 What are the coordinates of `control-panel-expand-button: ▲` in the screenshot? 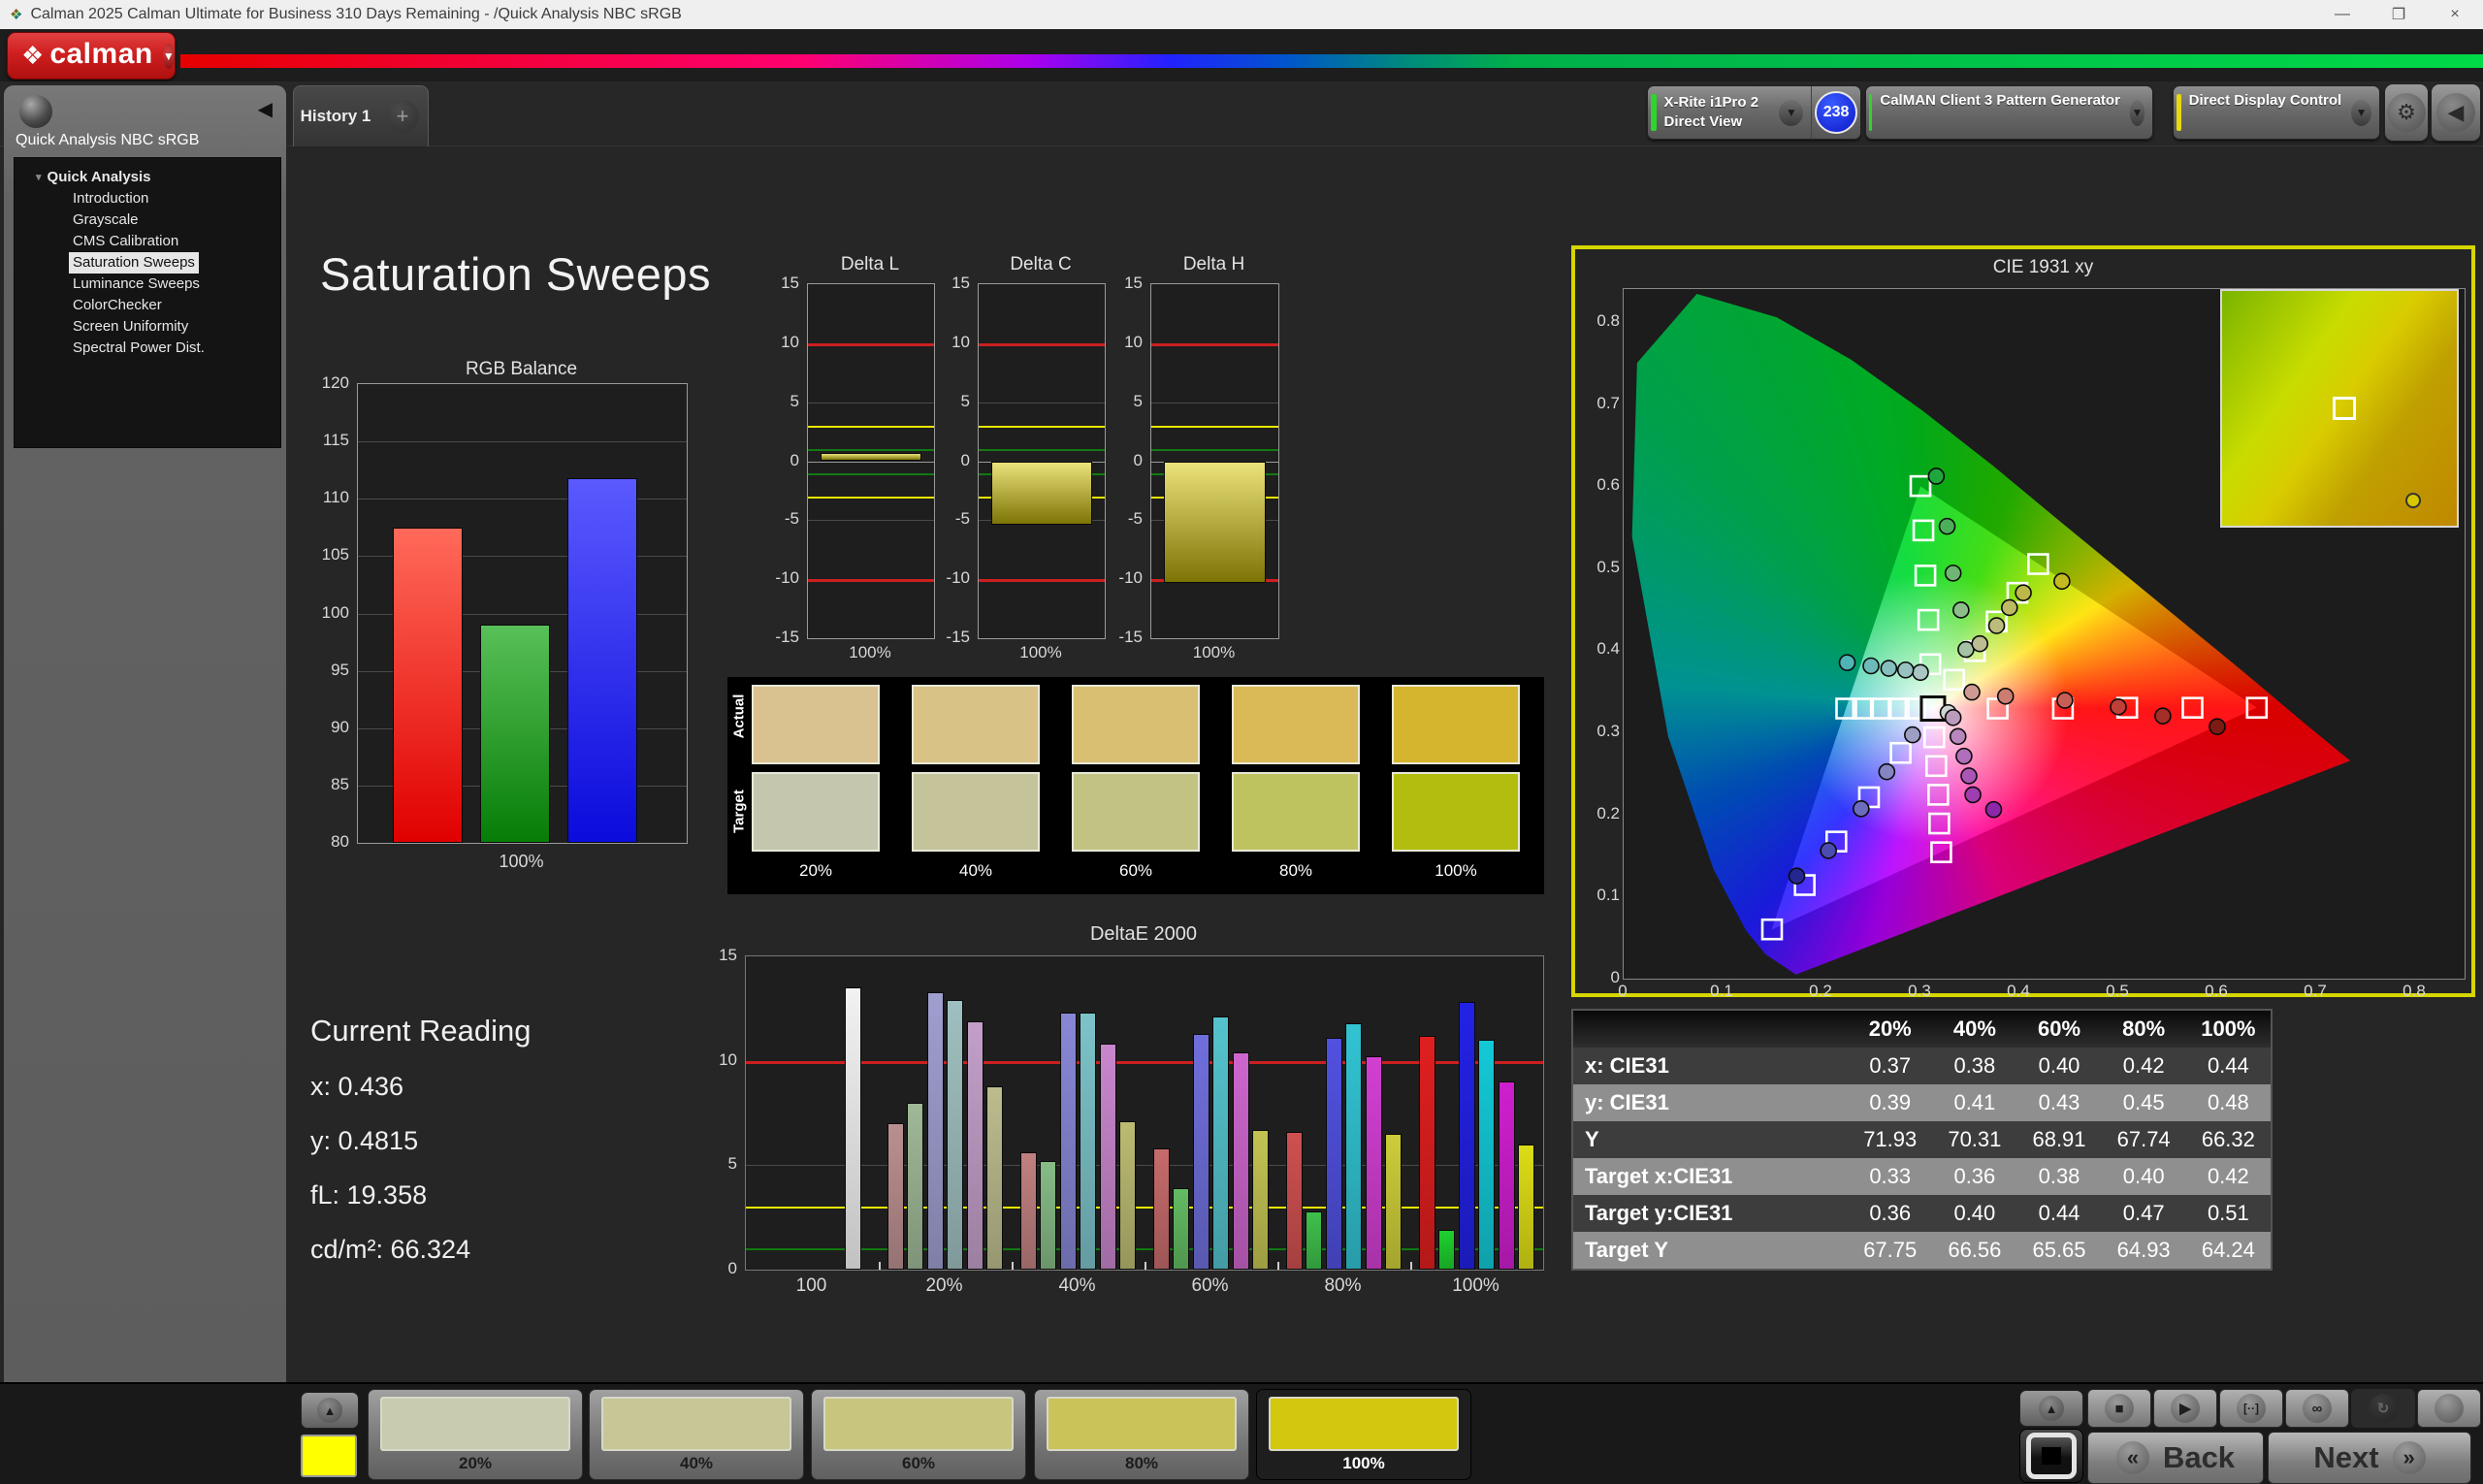 It's located at (2051, 1408).